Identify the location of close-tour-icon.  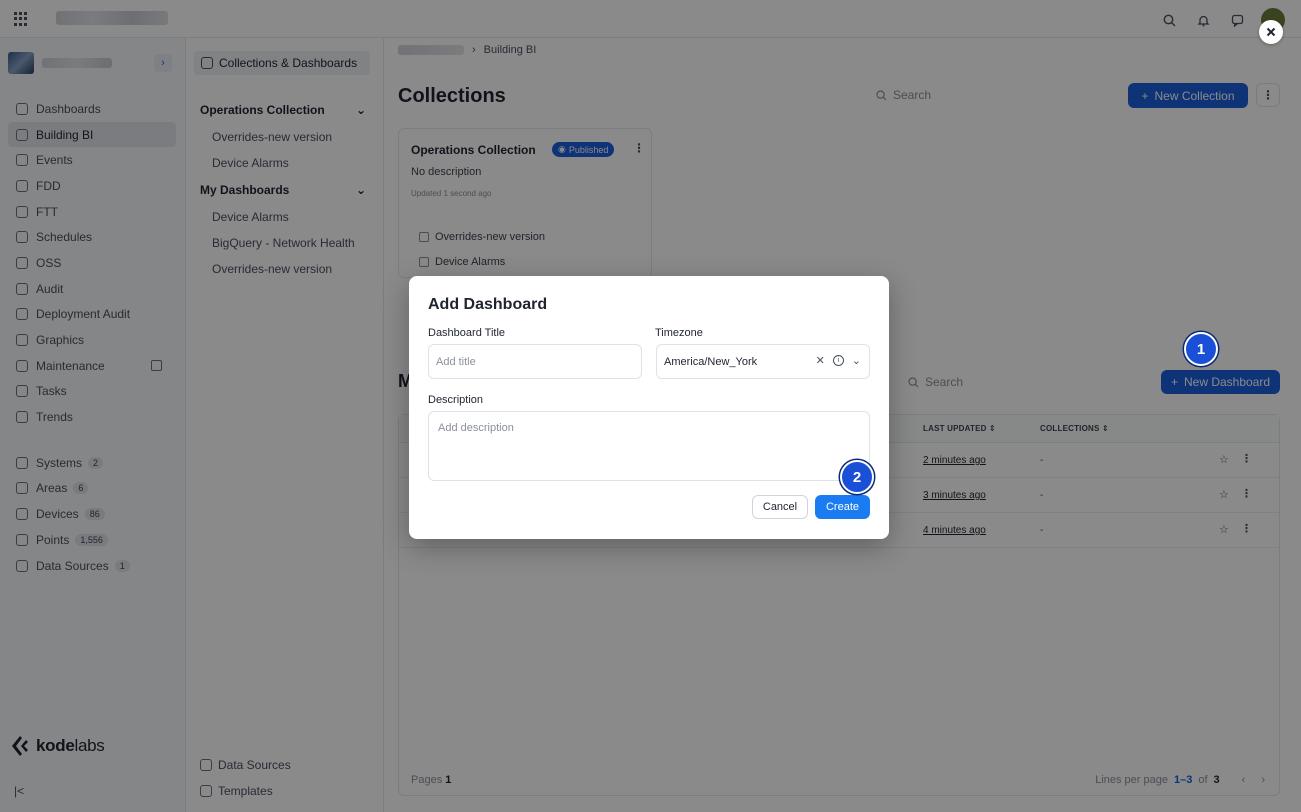
(1271, 32).